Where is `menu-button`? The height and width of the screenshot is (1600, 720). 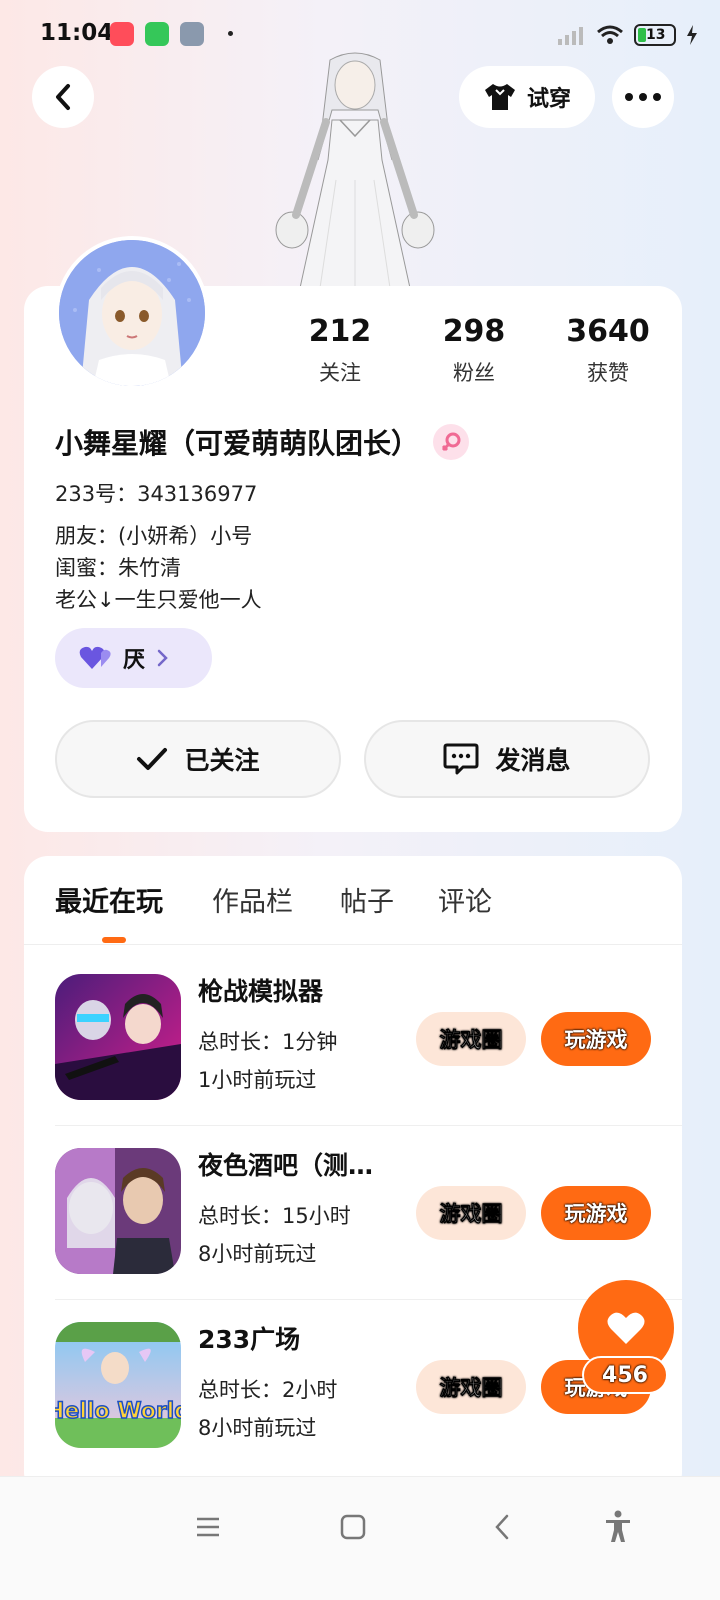 menu-button is located at coordinates (208, 1527).